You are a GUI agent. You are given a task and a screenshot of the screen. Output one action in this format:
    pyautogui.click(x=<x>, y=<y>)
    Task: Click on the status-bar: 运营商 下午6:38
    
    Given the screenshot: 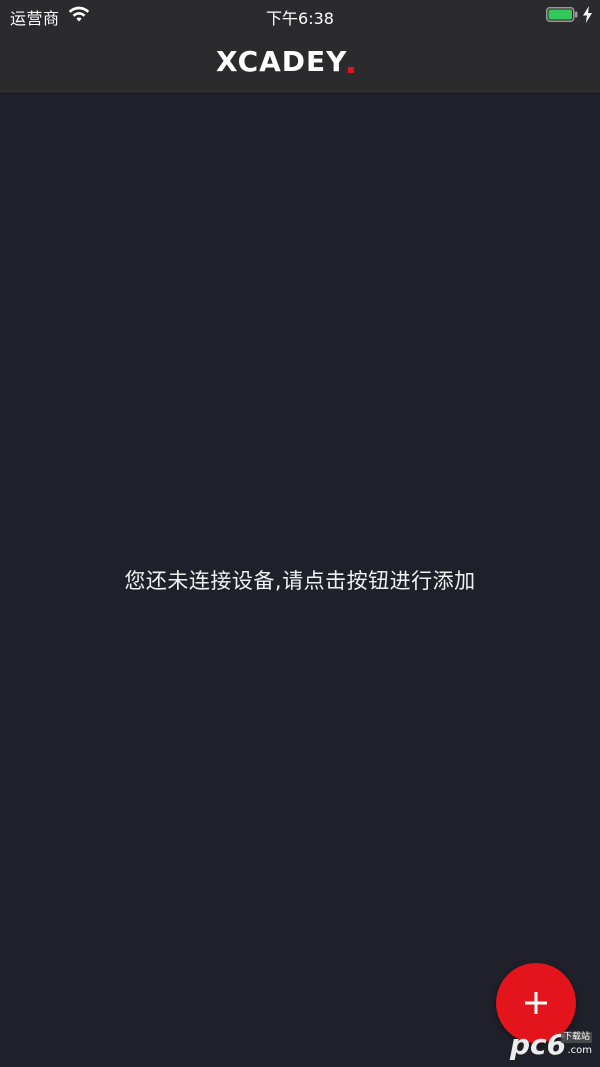 What is the action you would take?
    pyautogui.click(x=300, y=15)
    